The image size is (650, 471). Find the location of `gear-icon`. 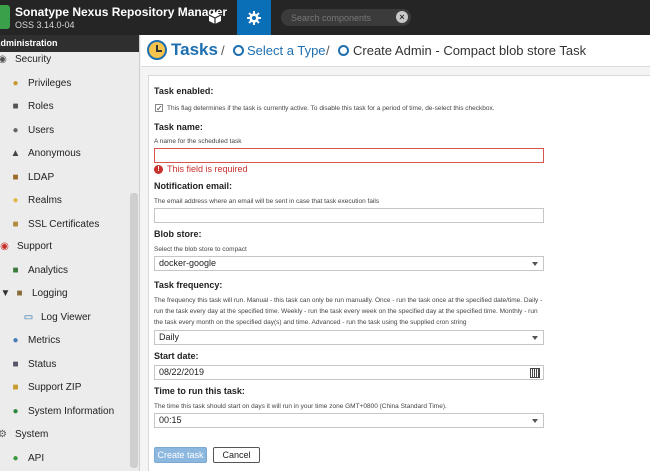

gear-icon is located at coordinates (254, 17).